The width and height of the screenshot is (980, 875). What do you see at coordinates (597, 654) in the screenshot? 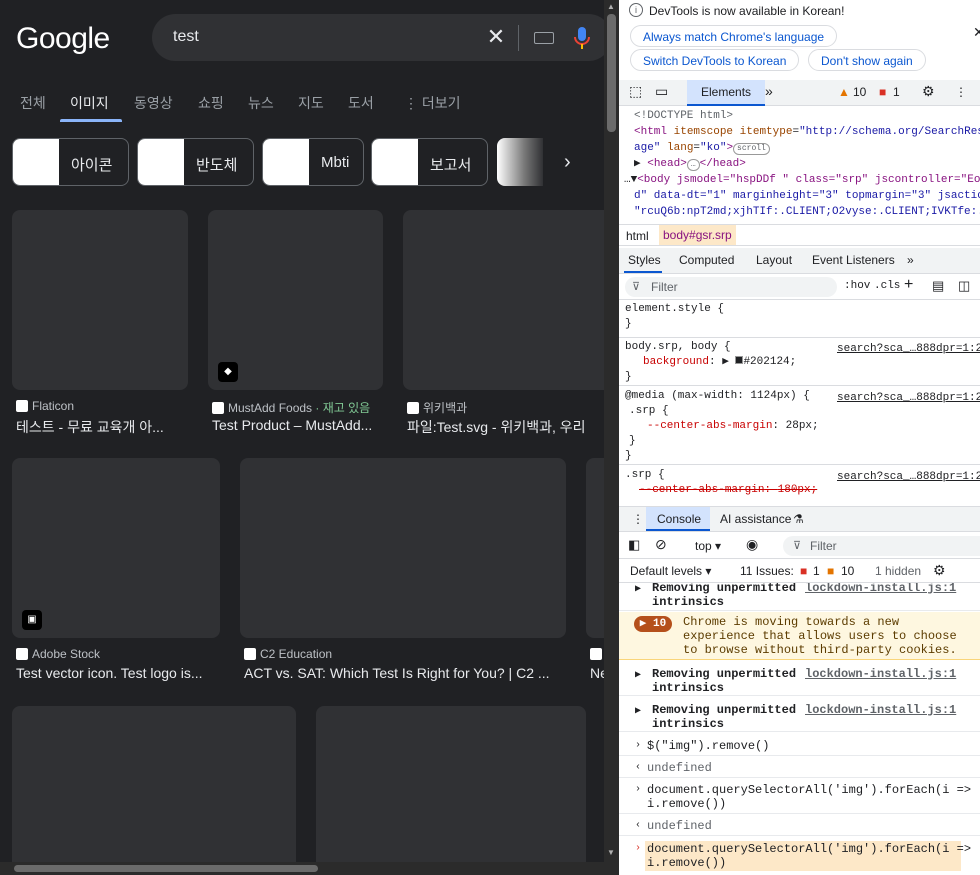
I see `result-source` at bounding box center [597, 654].